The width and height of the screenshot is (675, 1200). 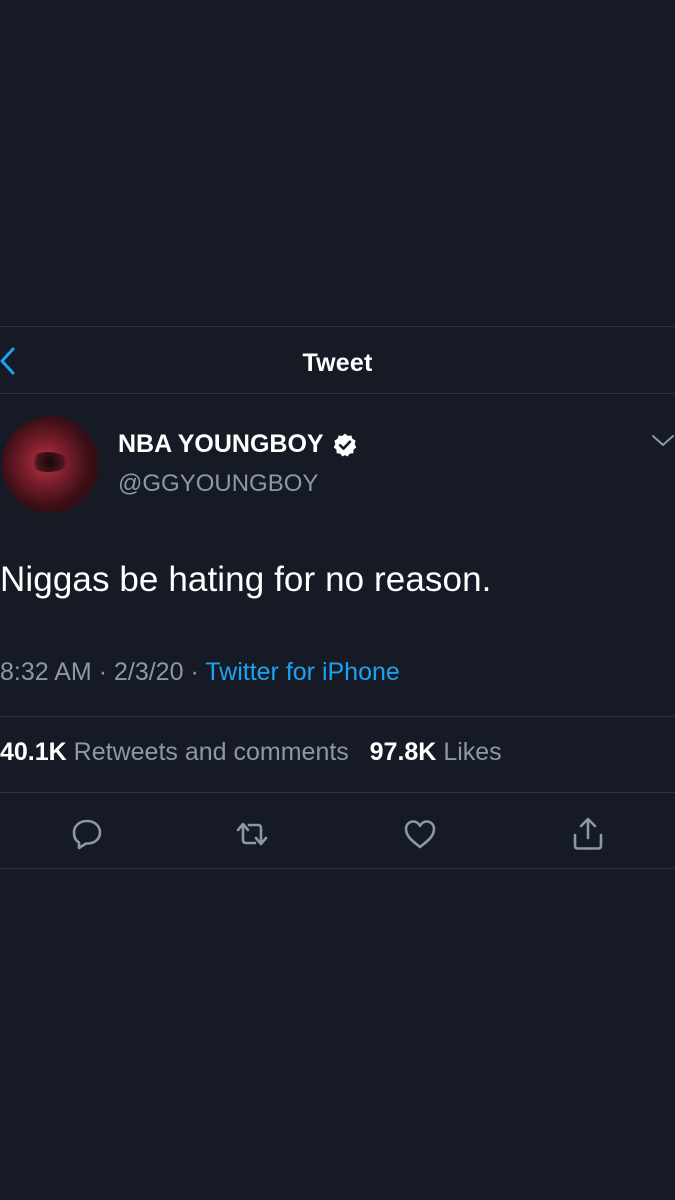 I want to click on retweet-icon, so click(x=252, y=834).